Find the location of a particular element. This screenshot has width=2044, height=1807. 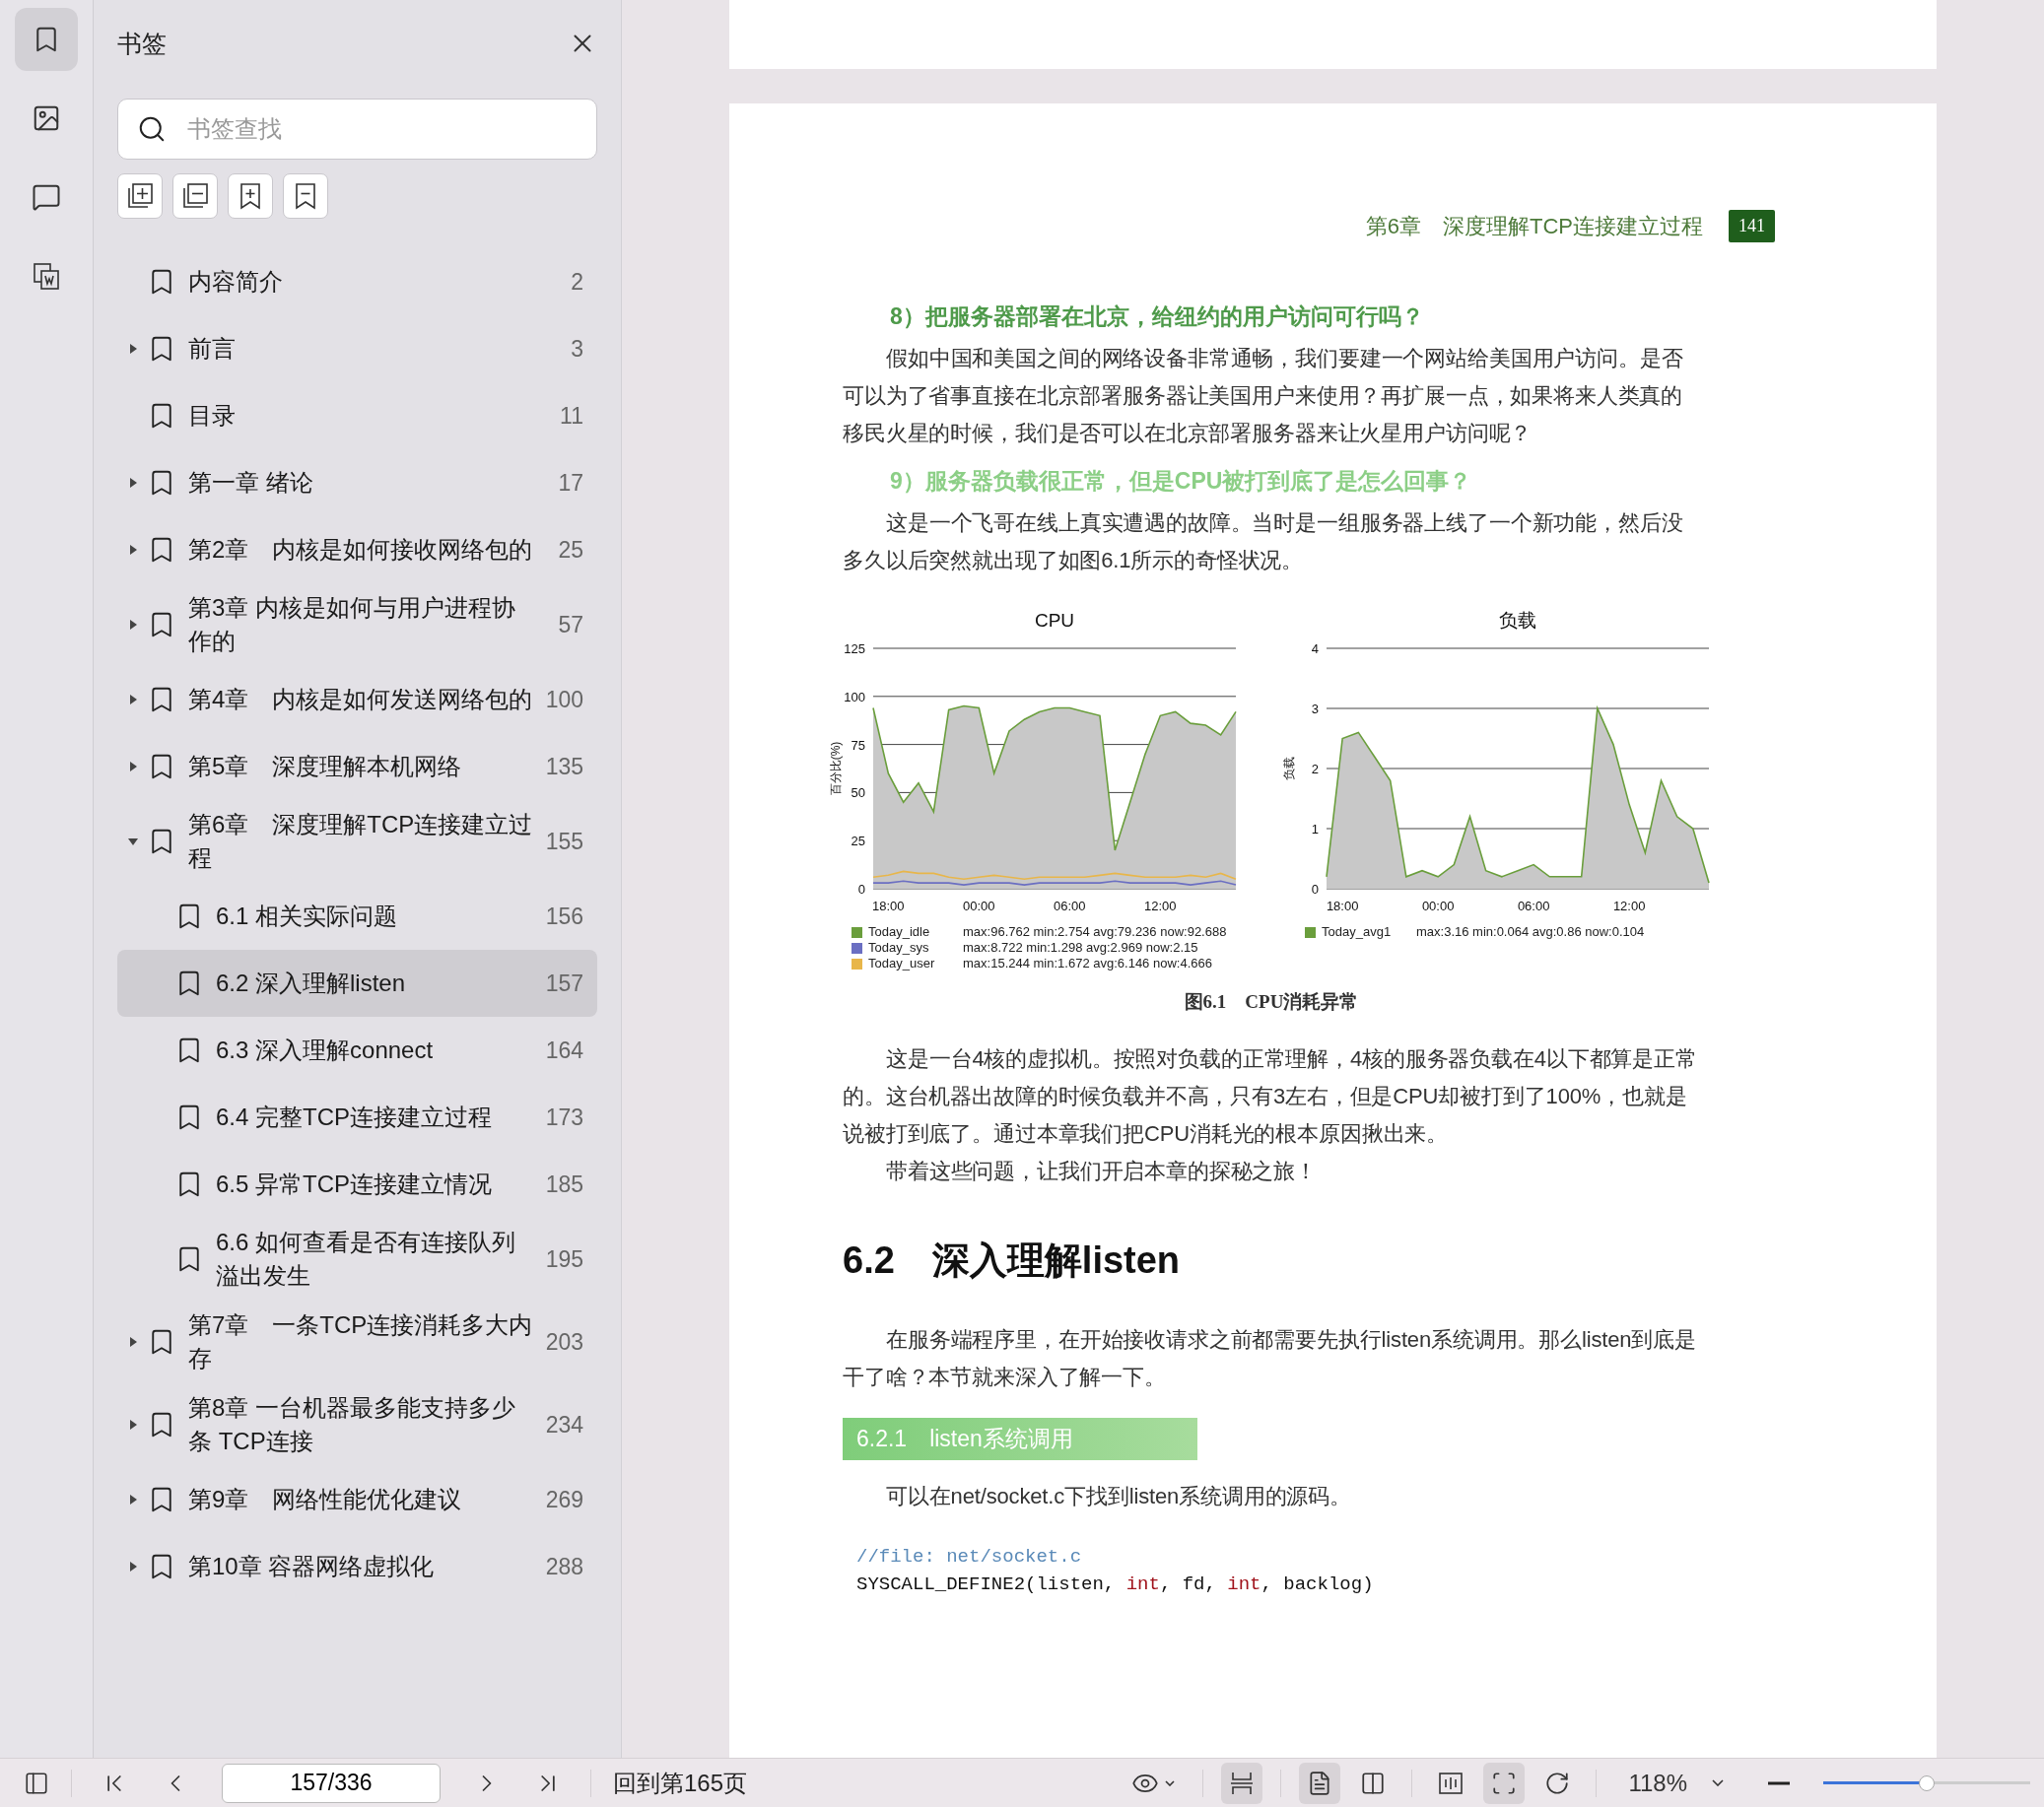

sidebar-icon is located at coordinates (36, 1783).